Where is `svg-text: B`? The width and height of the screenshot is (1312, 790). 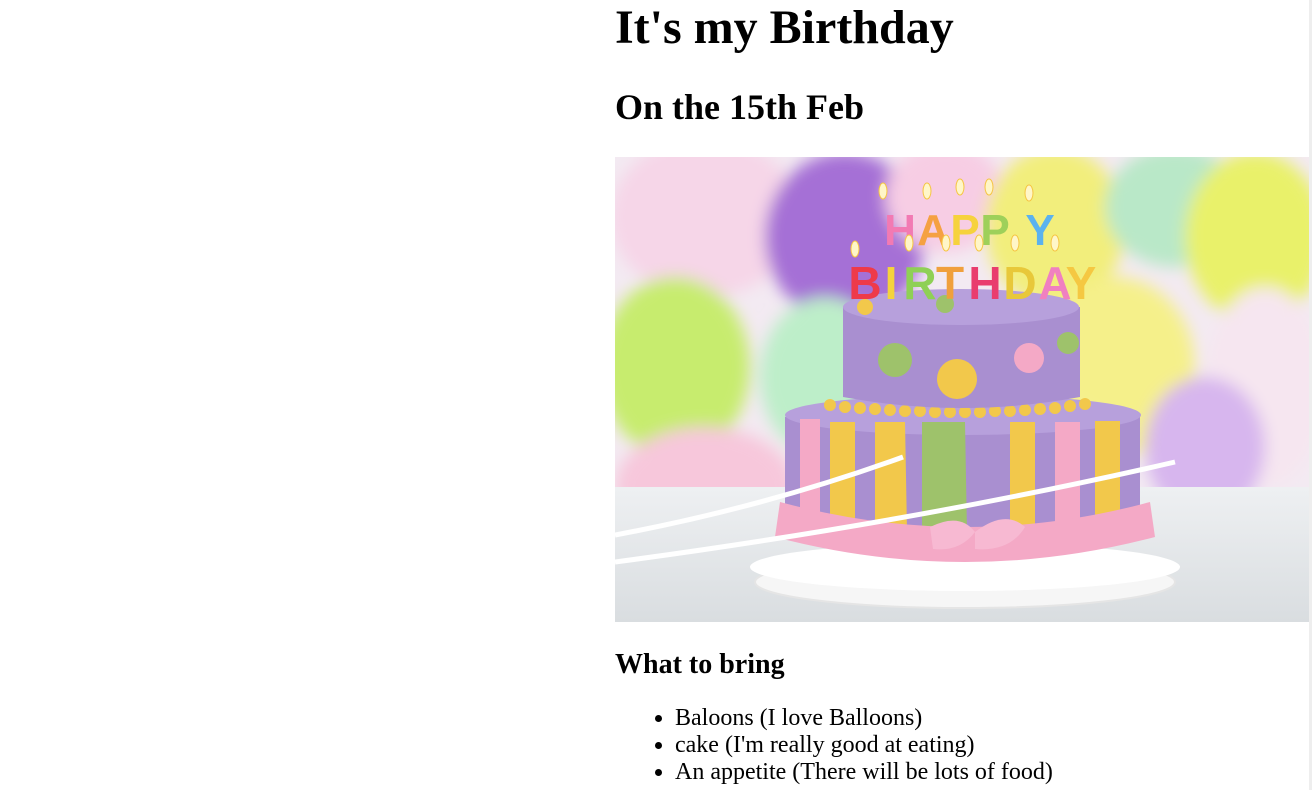
svg-text: B is located at coordinates (864, 283).